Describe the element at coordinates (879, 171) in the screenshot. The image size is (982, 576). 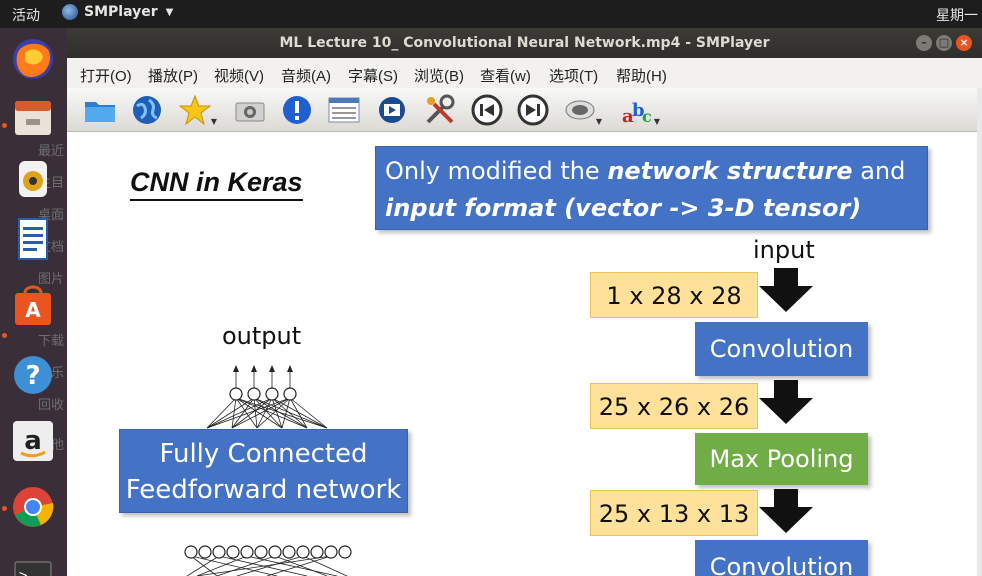
I see `note-text: and` at that location.